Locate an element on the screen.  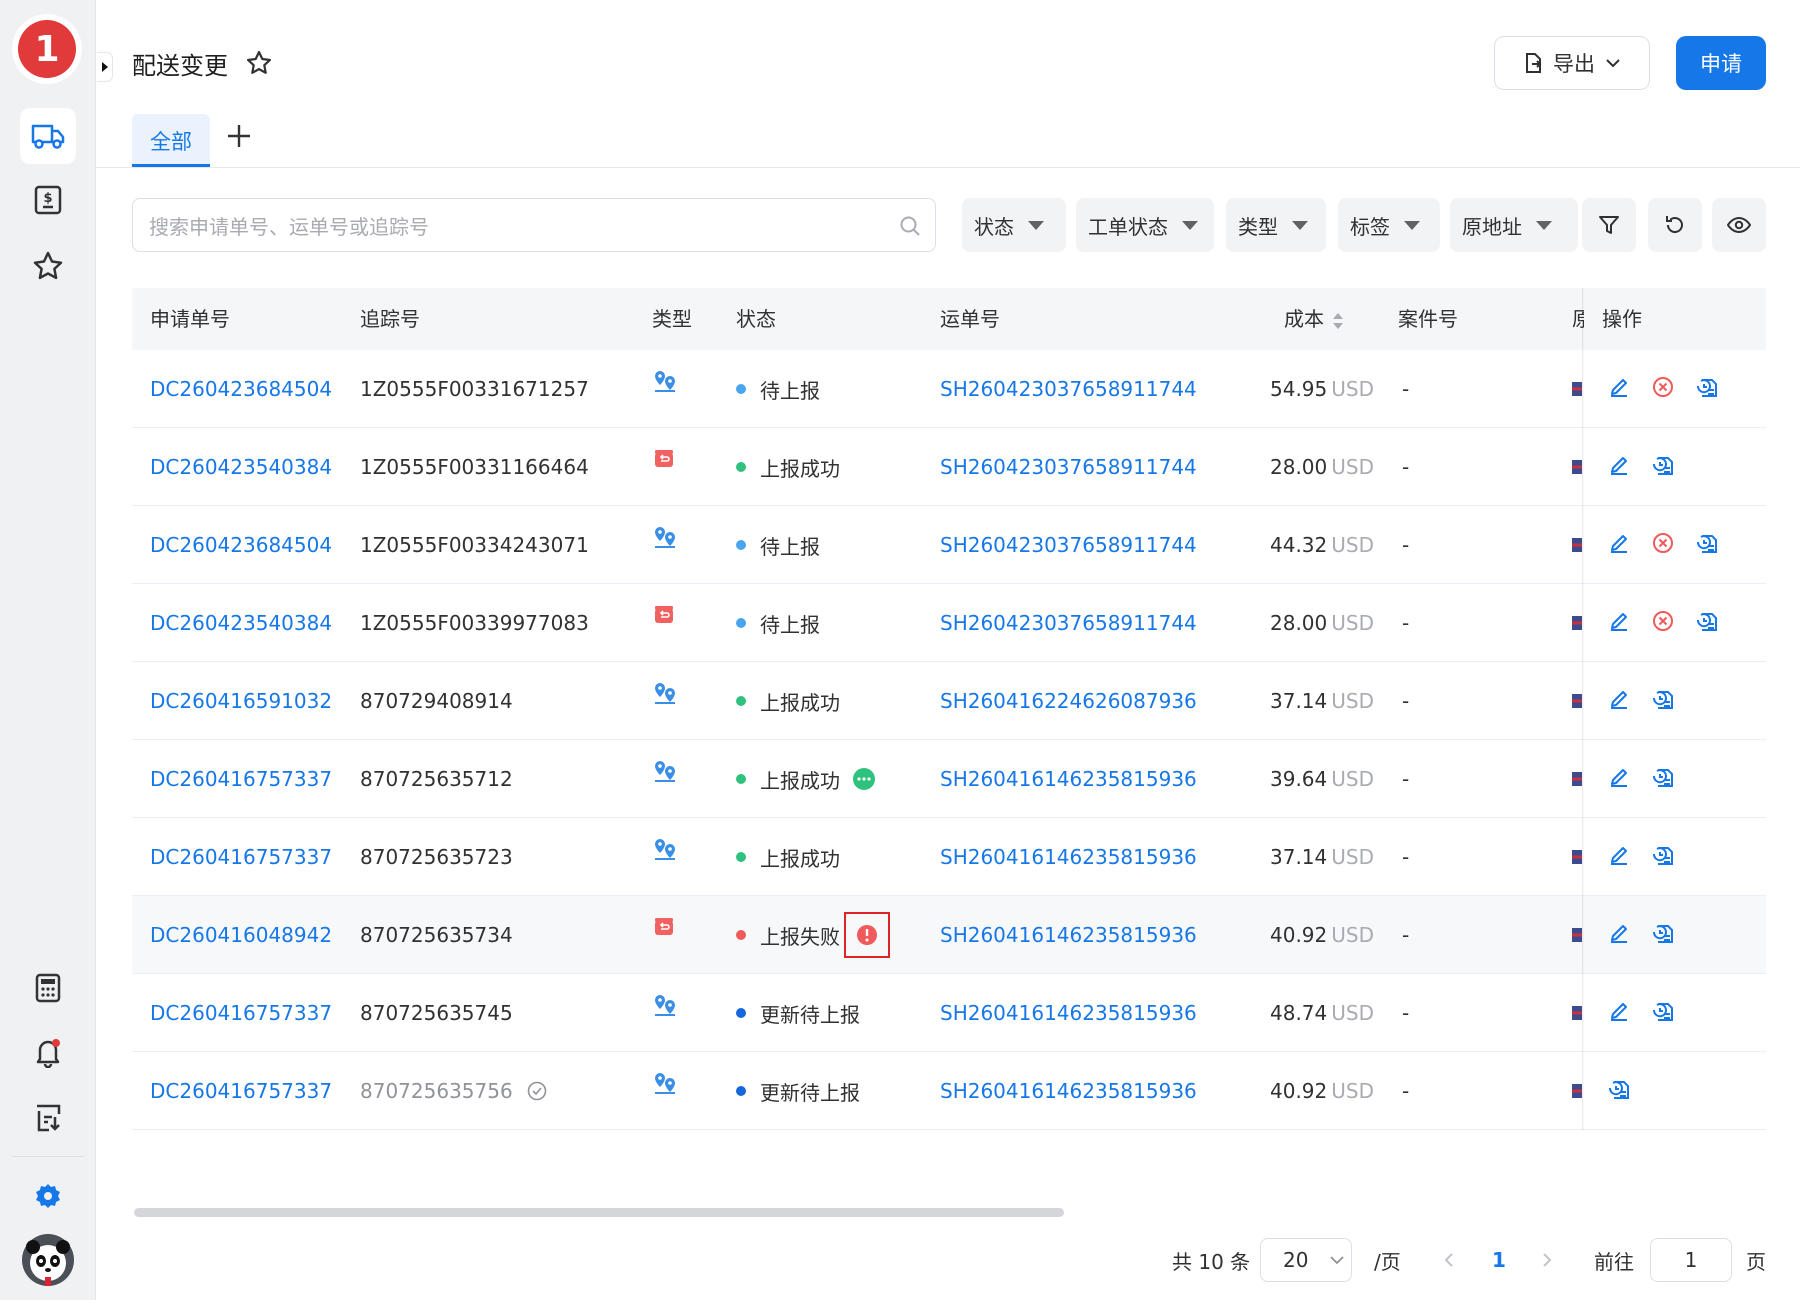
tracking-number: 870725635723 is located at coordinates (436, 857).